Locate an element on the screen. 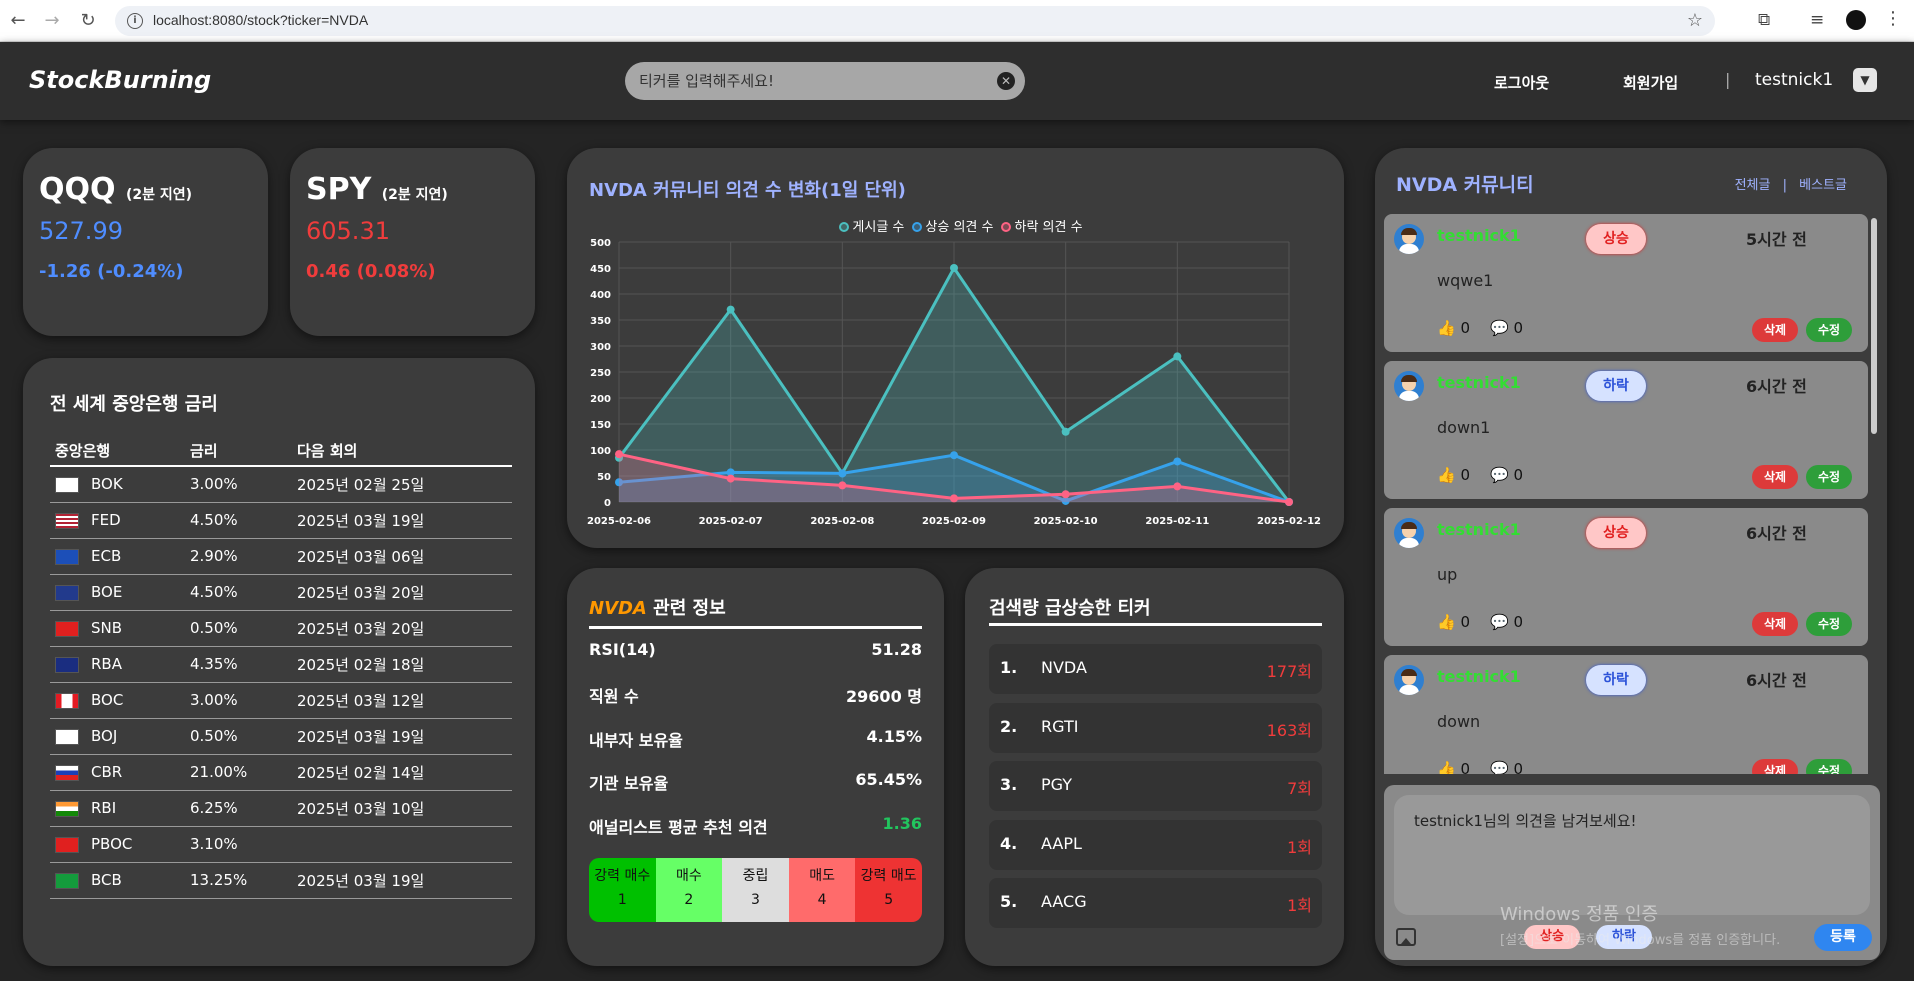 The image size is (1914, 981). site-info-icon: i is located at coordinates (135, 21).